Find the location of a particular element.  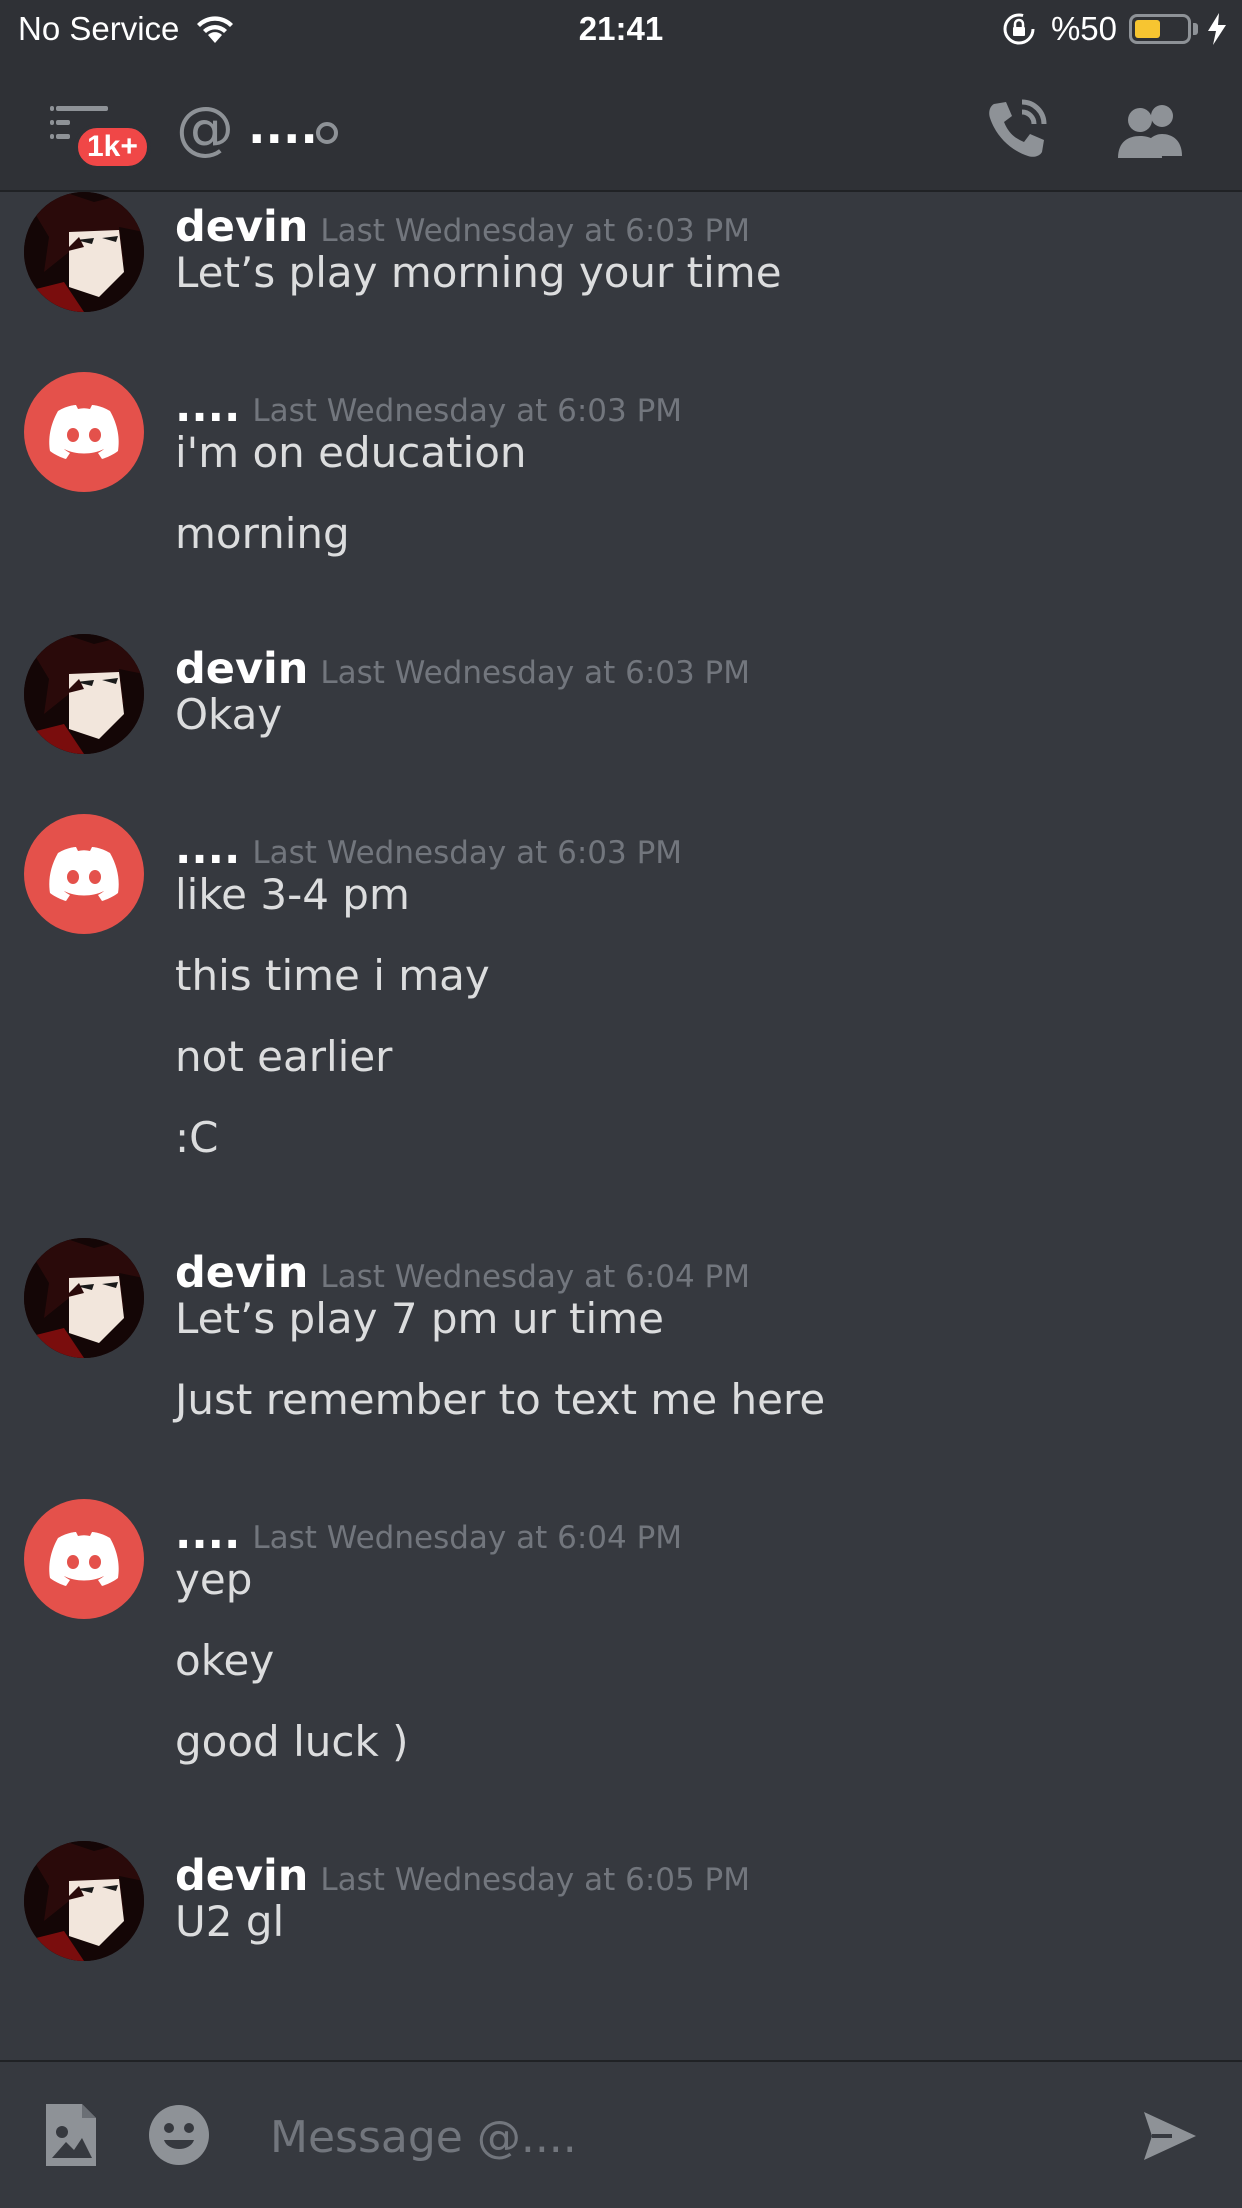

message-text: :C is located at coordinates (196, 1137).